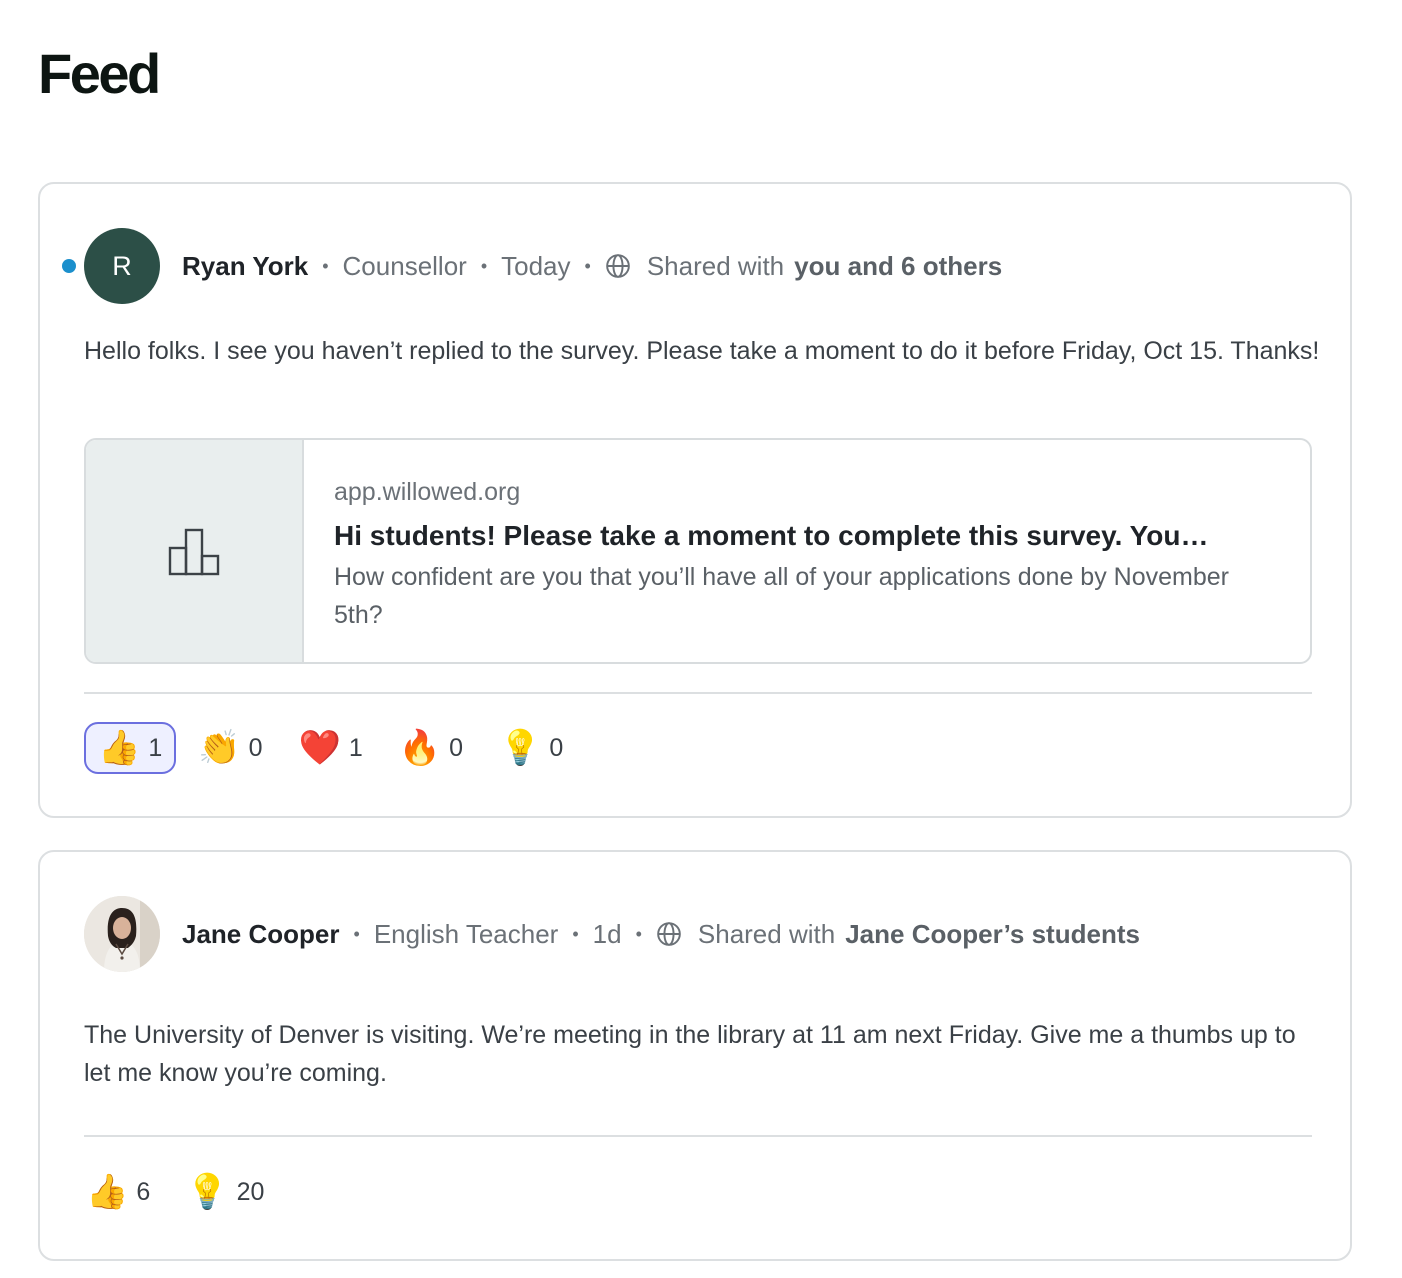  What do you see at coordinates (466, 933) in the screenshot?
I see `author-role: English Teacher` at bounding box center [466, 933].